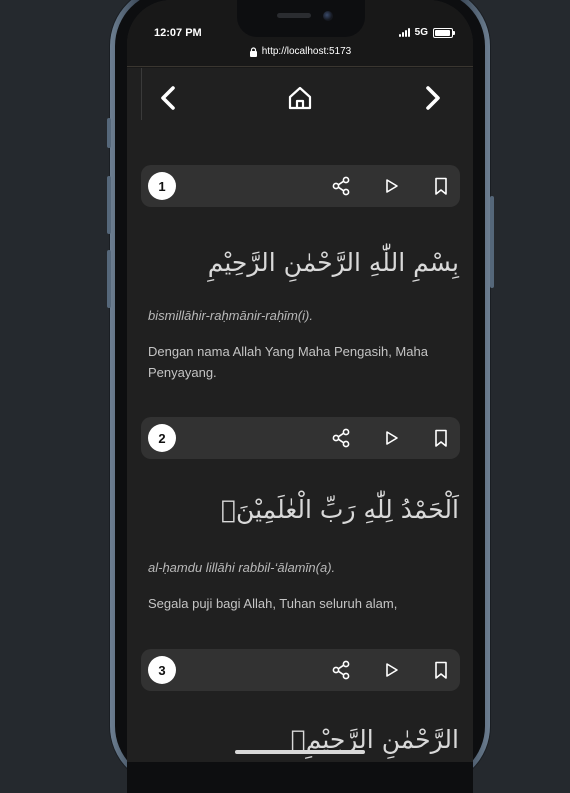 This screenshot has height=793, width=570. I want to click on chevron-right-icon, so click(433, 98).